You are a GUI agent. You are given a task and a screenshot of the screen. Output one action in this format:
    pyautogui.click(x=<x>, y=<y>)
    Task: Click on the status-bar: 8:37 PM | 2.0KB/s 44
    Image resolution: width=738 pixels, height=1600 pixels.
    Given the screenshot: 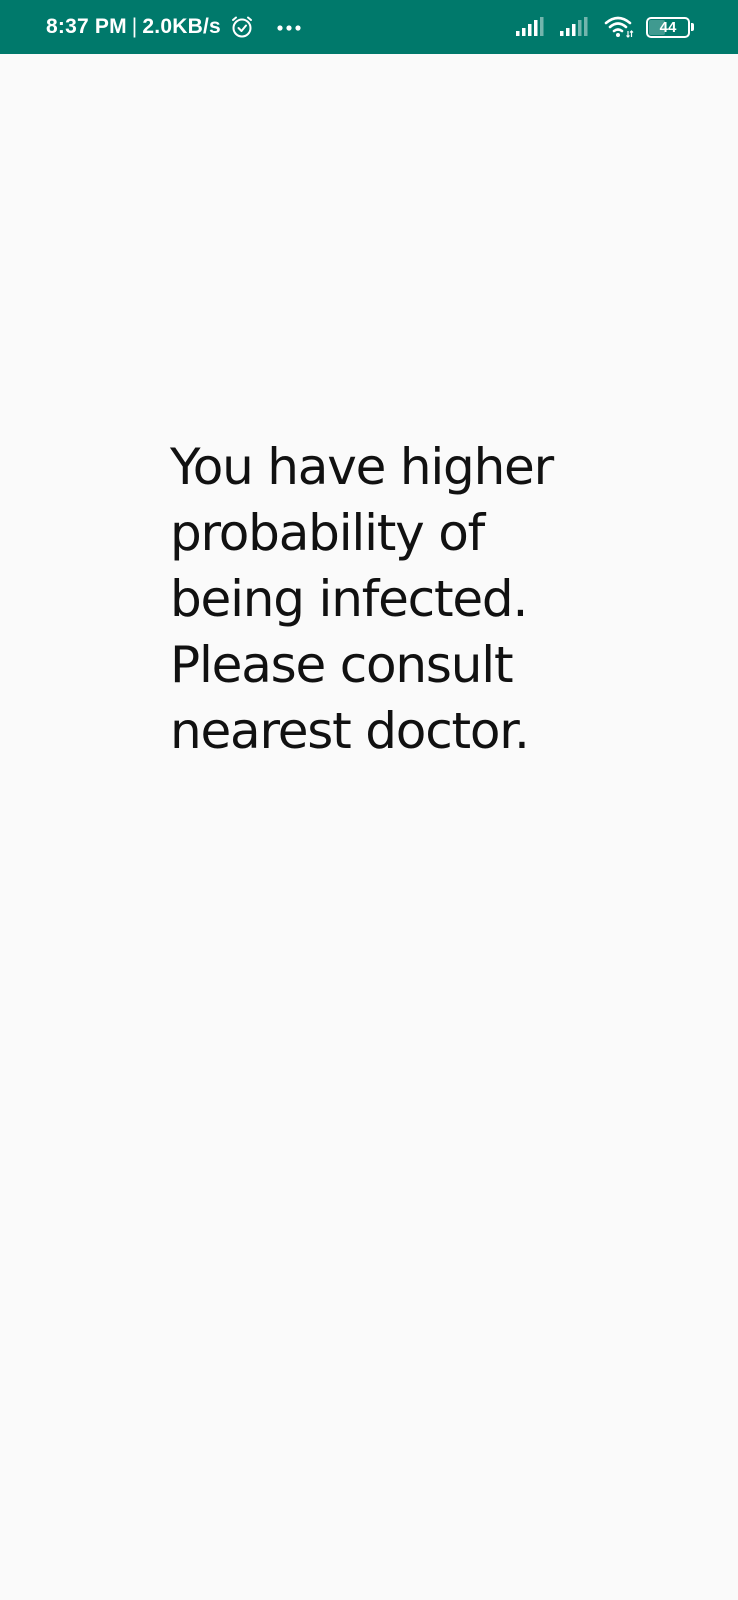 What is the action you would take?
    pyautogui.click(x=369, y=27)
    